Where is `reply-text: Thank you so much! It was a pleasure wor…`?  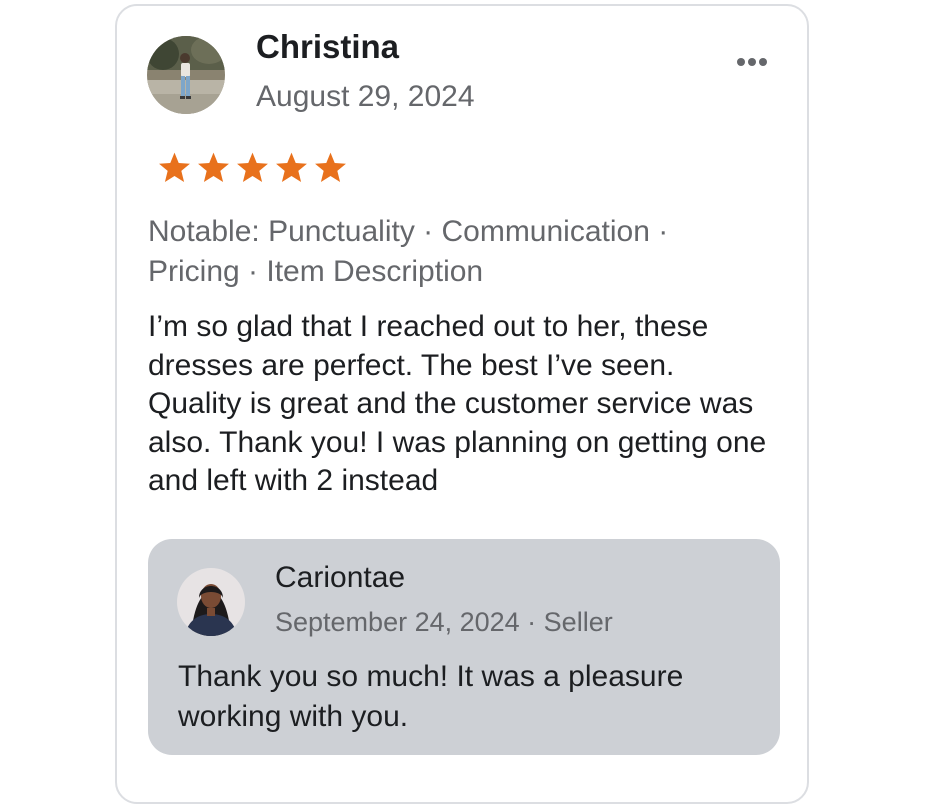 reply-text: Thank you so much! It was a pleasure wor… is located at coordinates (431, 696).